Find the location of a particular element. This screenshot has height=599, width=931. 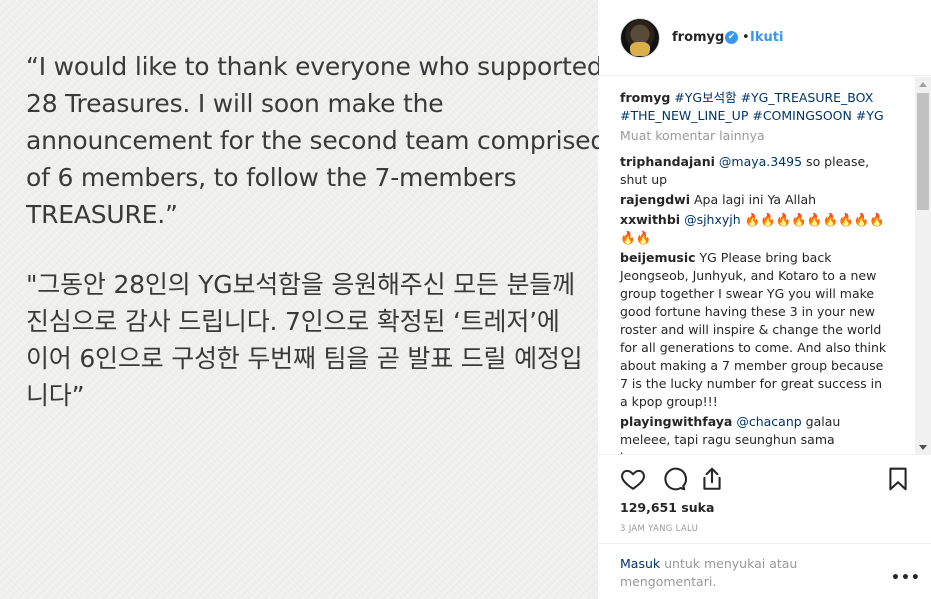

bookmark-icon is located at coordinates (898, 479).